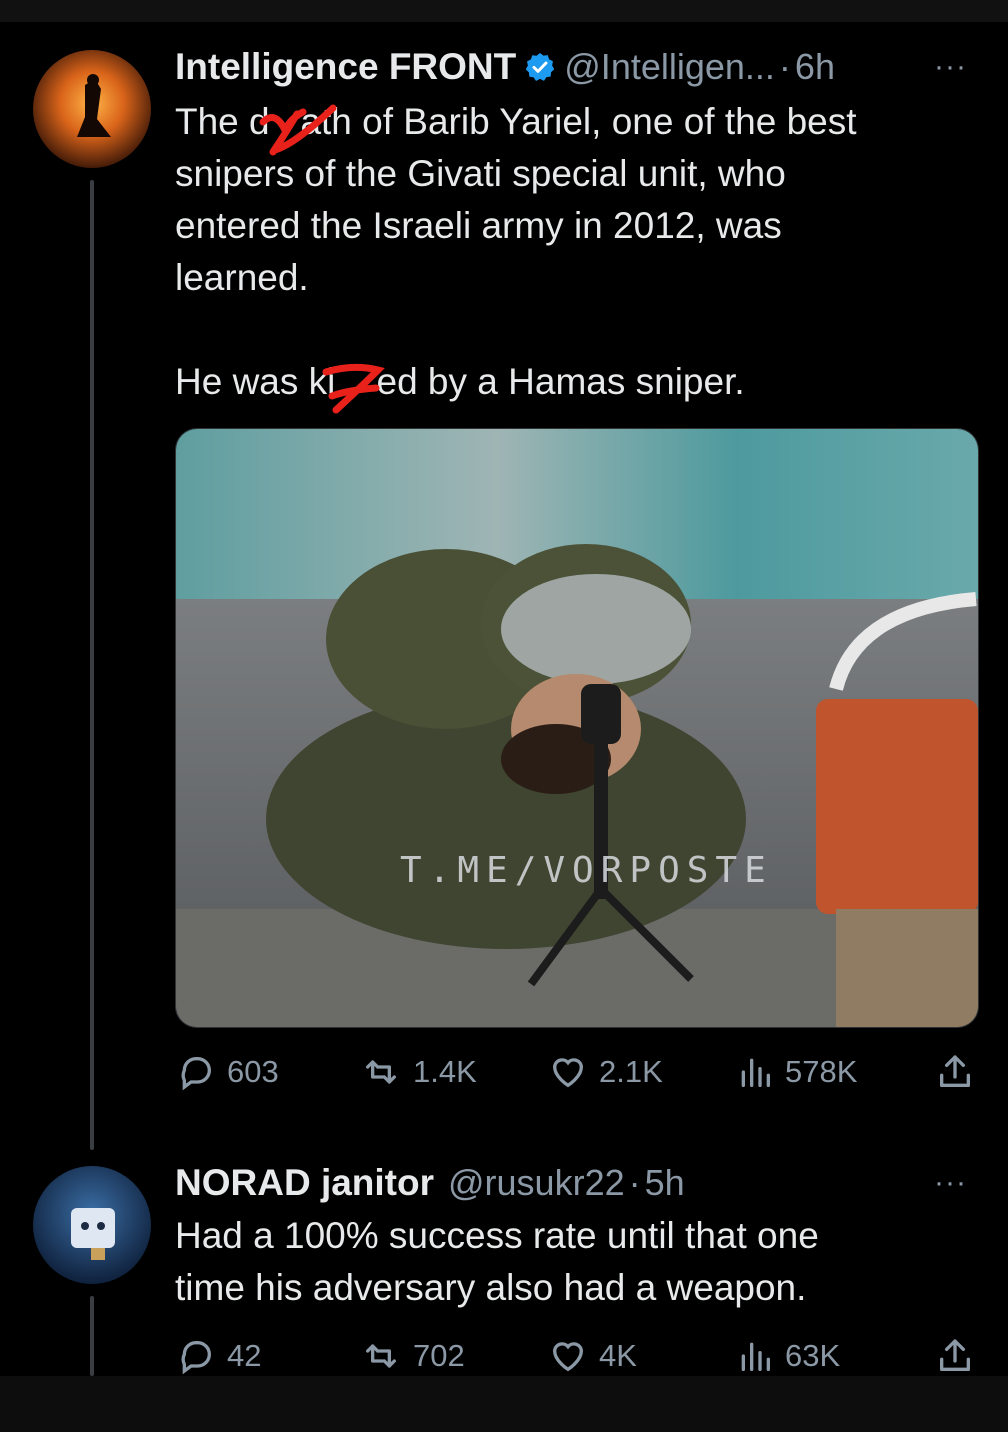 This screenshot has height=1432, width=1008. I want to click on top-status-strip, so click(504, 11).